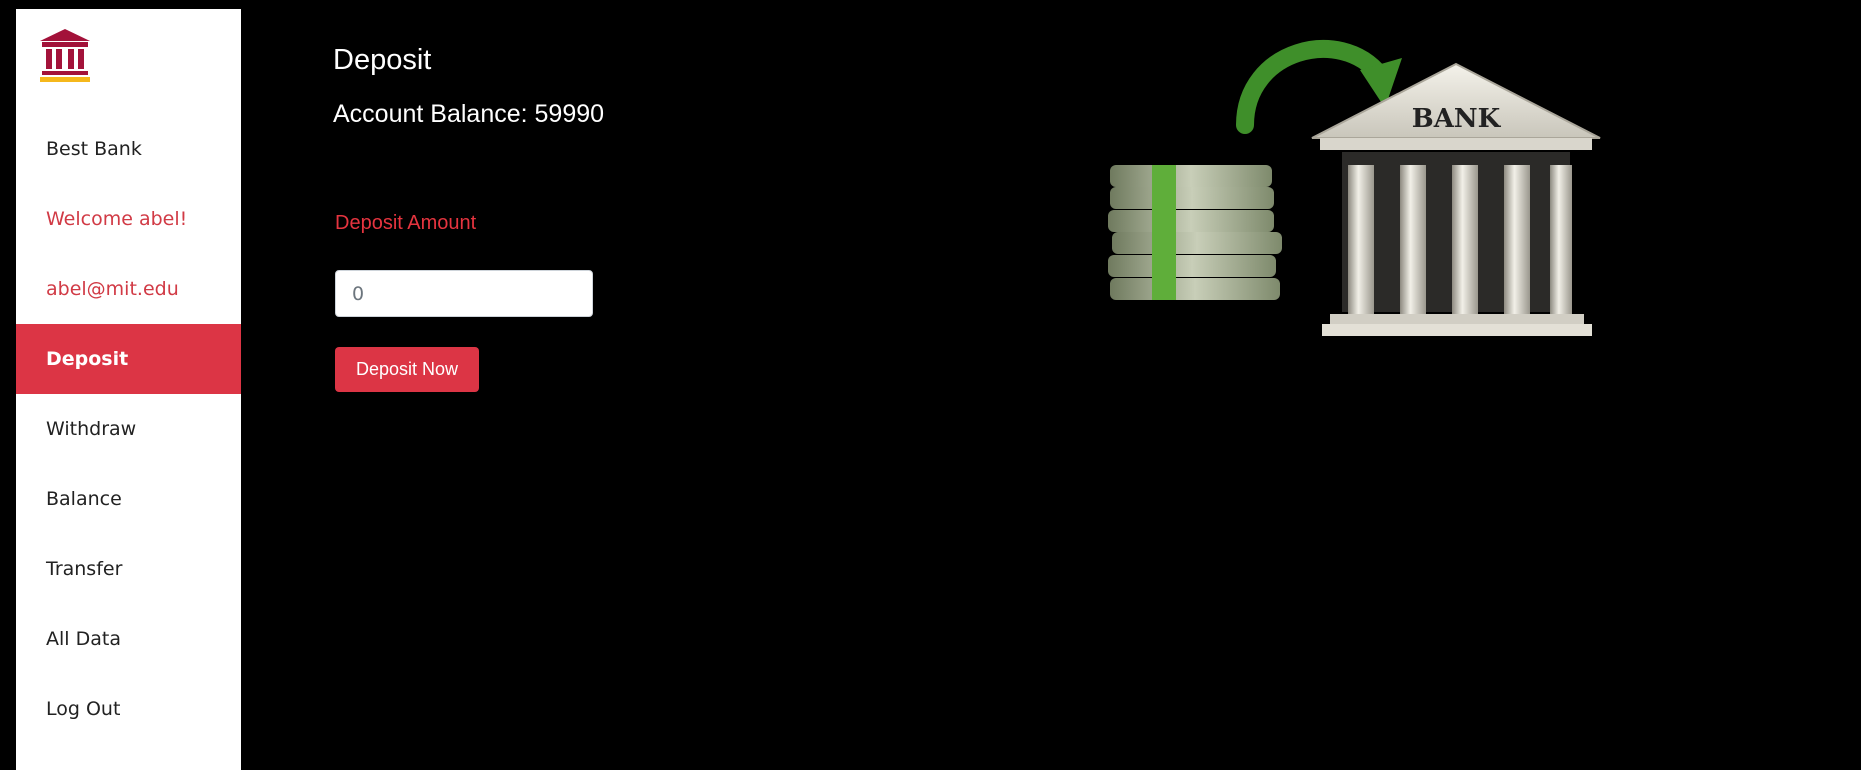  I want to click on sidebar-item-transfer: Transfer, so click(128, 569).